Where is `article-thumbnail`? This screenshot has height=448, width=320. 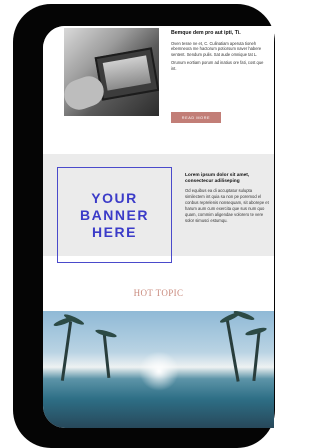
article-thumbnail is located at coordinates (111, 72).